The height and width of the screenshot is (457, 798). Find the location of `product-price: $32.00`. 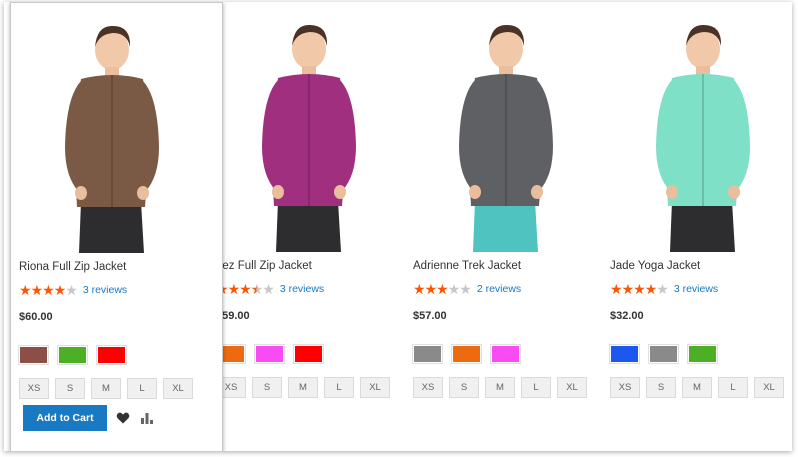

product-price: $32.00 is located at coordinates (627, 316).